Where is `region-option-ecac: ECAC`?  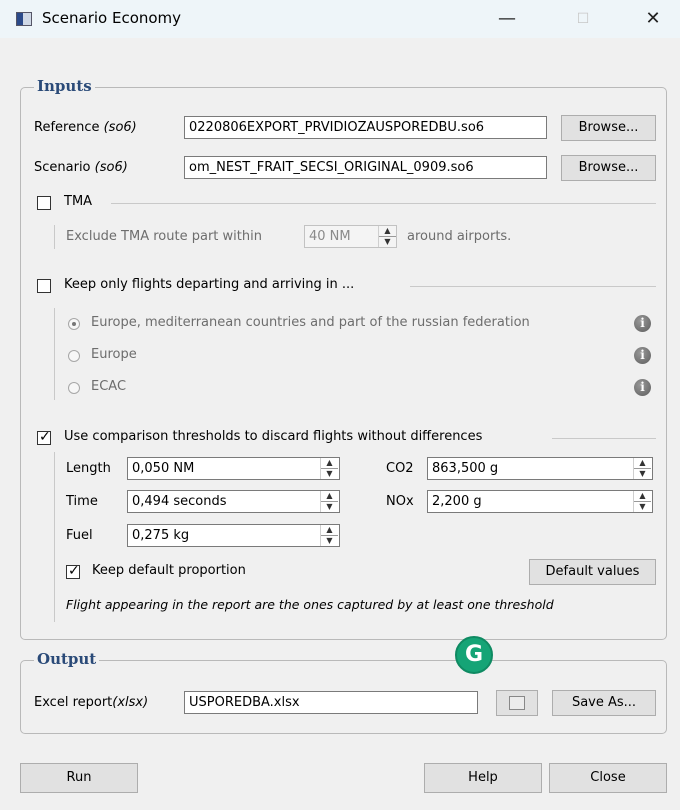
region-option-ecac: ECAC is located at coordinates (109, 386).